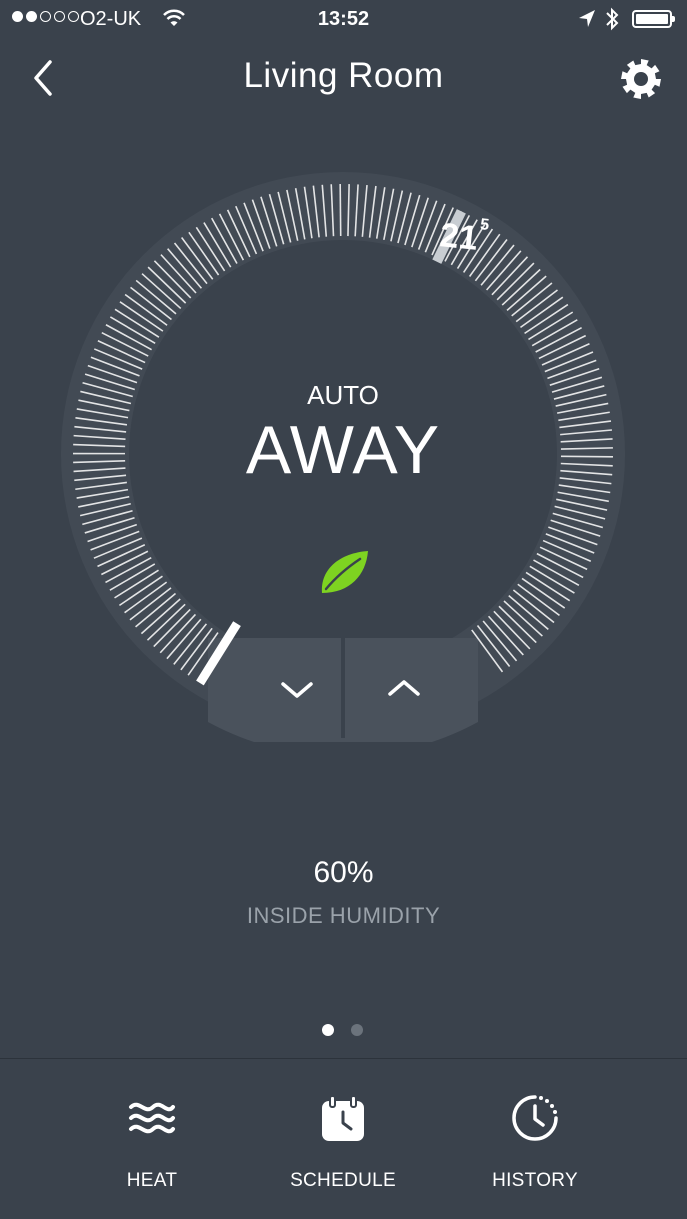 The height and width of the screenshot is (1219, 687). I want to click on target-temp-whole: 21, so click(459, 237).